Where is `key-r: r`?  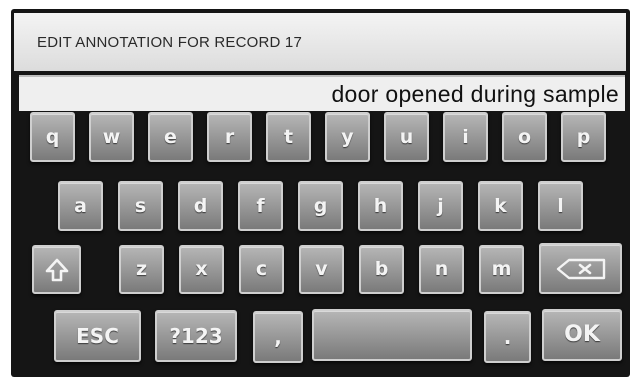
key-r: r is located at coordinates (229, 137).